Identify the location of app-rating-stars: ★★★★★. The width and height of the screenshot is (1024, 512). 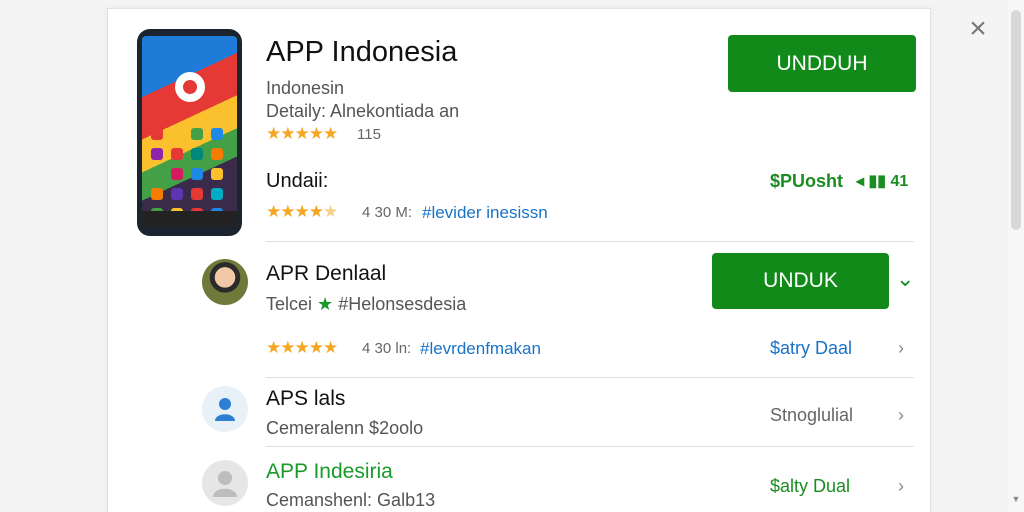
(302, 134).